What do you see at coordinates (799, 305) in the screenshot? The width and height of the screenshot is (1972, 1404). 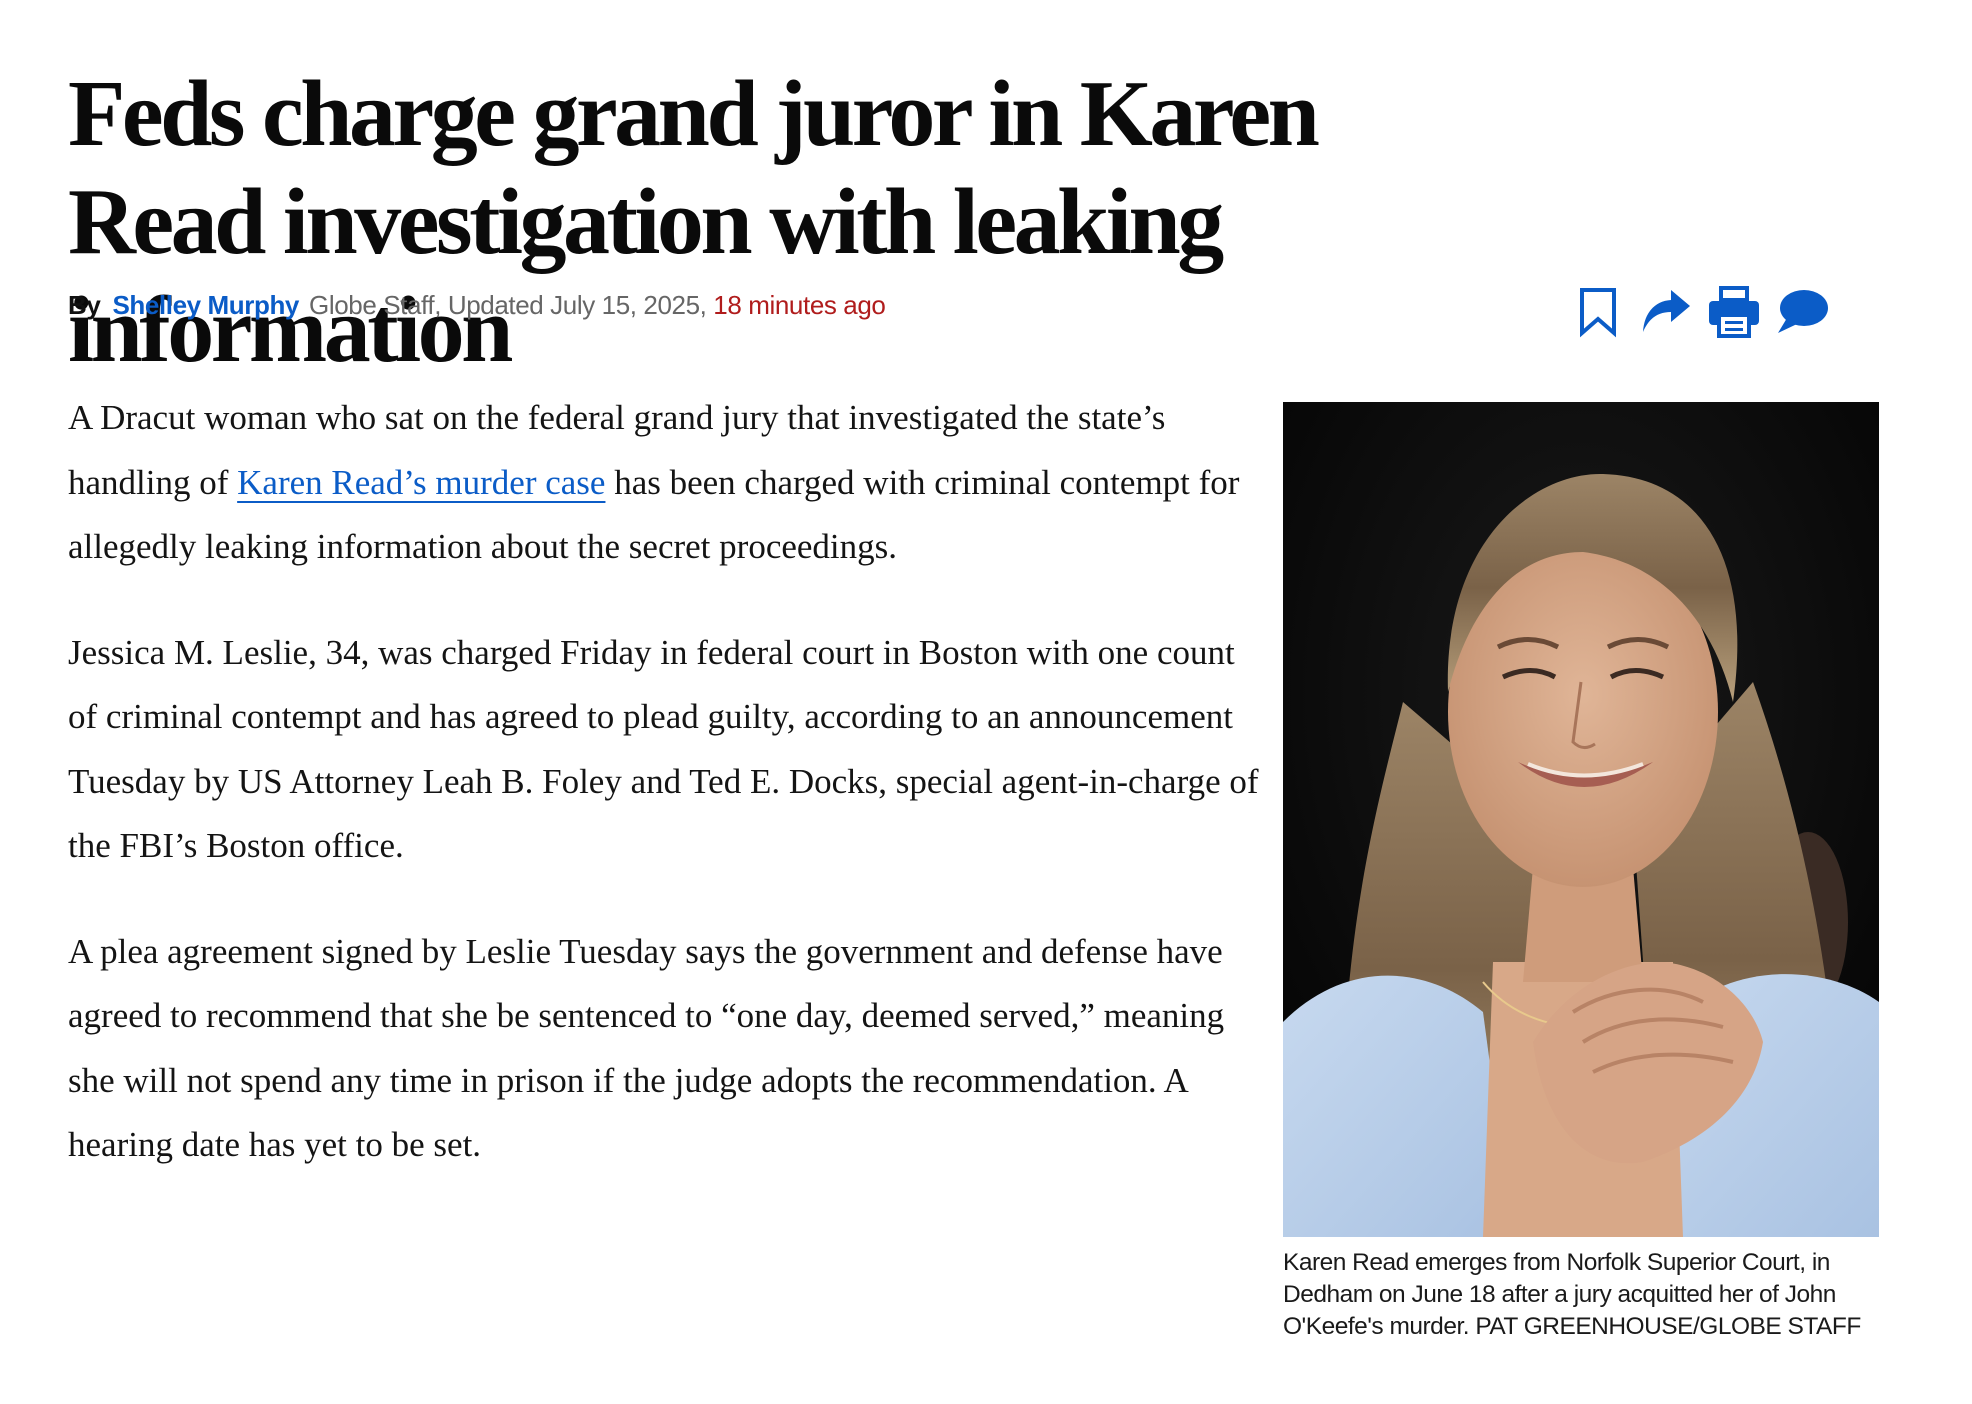 I see `timestamp: 18 minutes ago` at bounding box center [799, 305].